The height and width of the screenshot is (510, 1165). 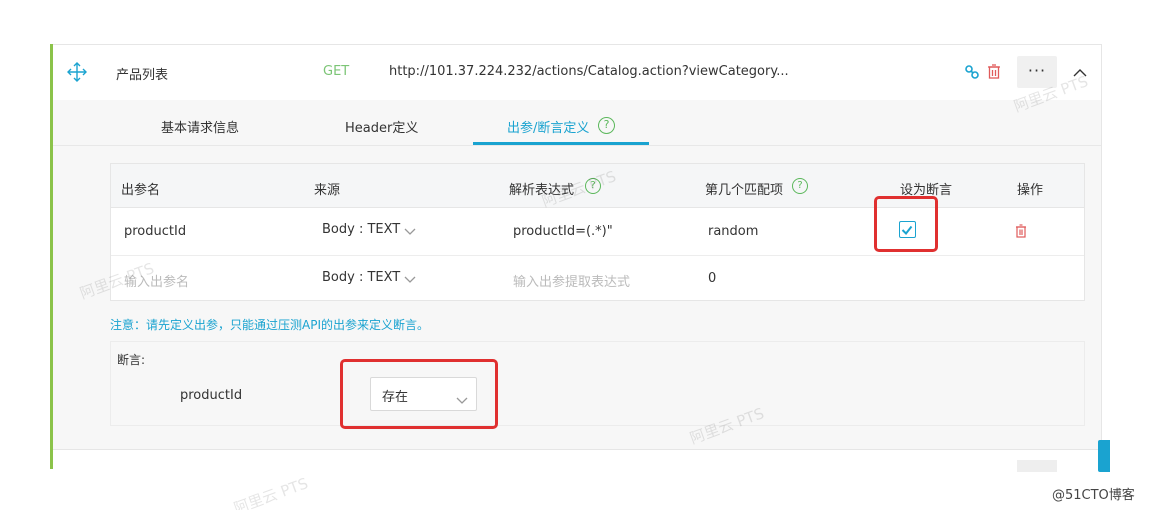 I want to click on http-method-badge: GET, so click(x=336, y=71).